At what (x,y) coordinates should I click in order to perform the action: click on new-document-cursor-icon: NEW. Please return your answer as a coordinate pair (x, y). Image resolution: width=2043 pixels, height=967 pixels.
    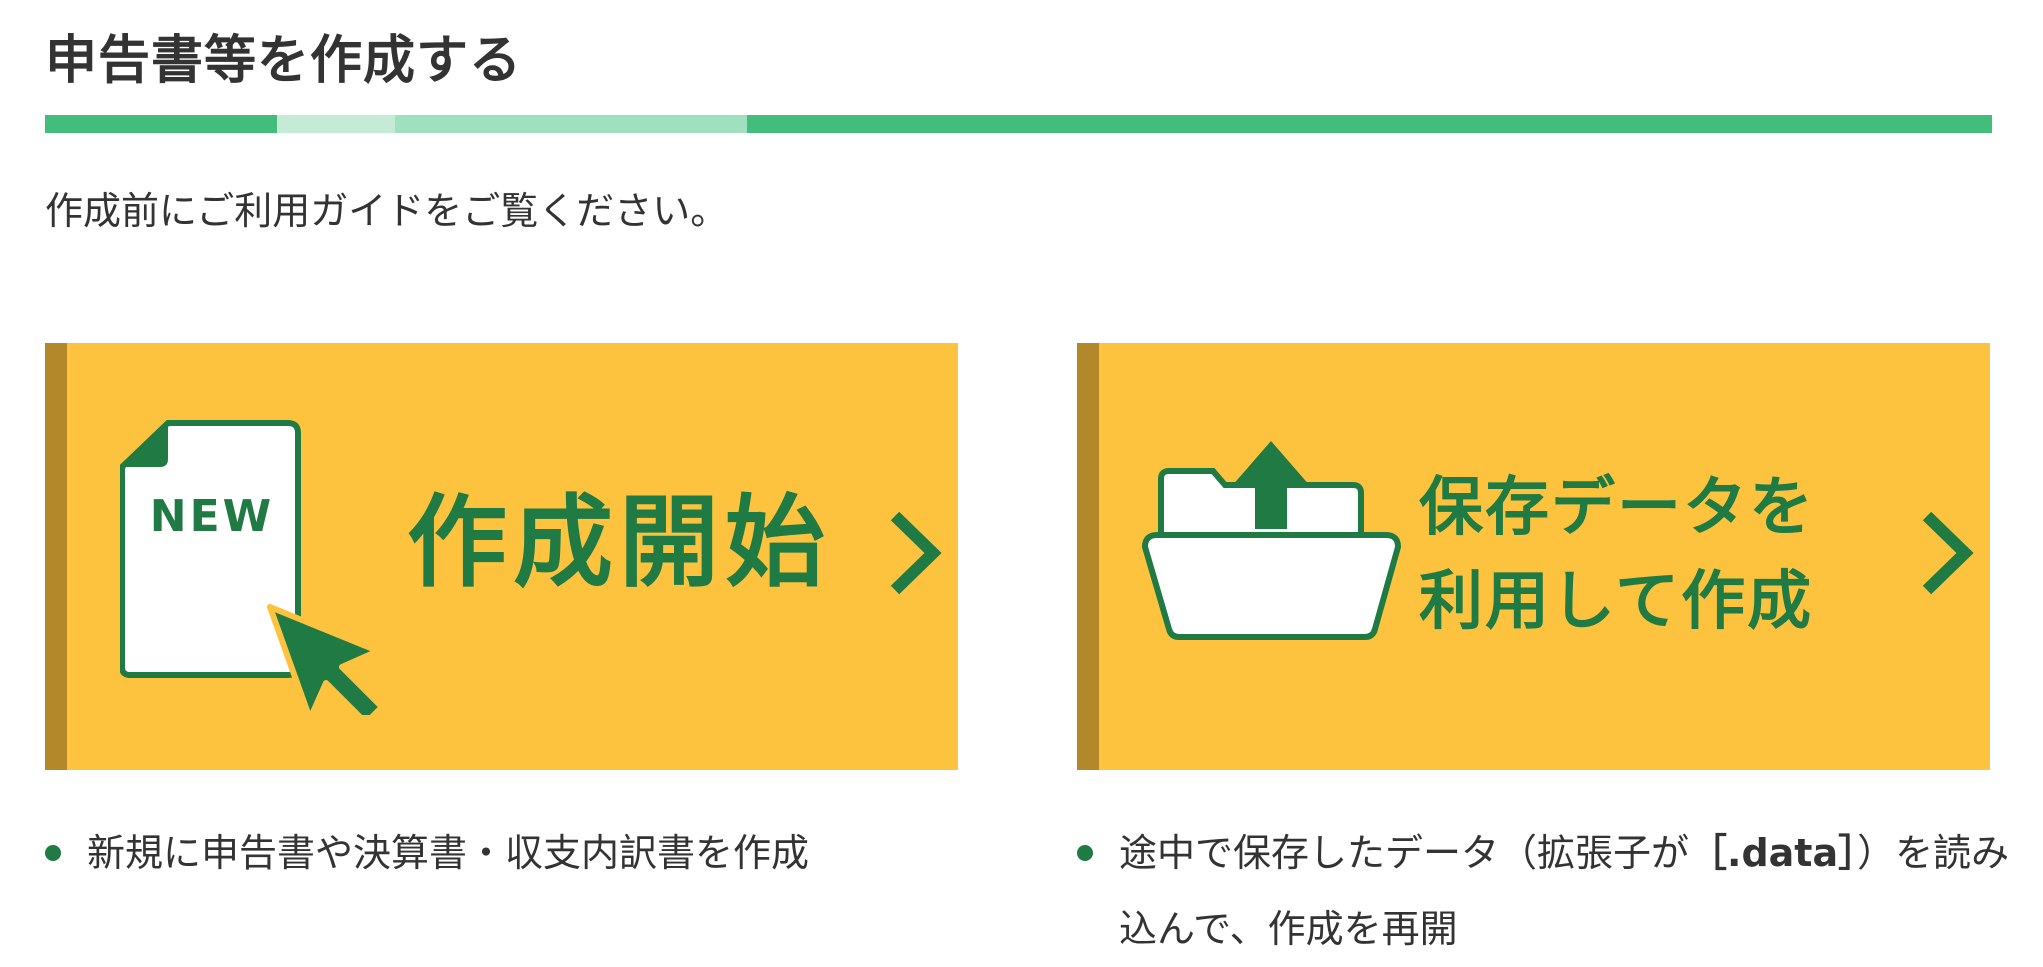
    Looking at the image, I should click on (252, 567).